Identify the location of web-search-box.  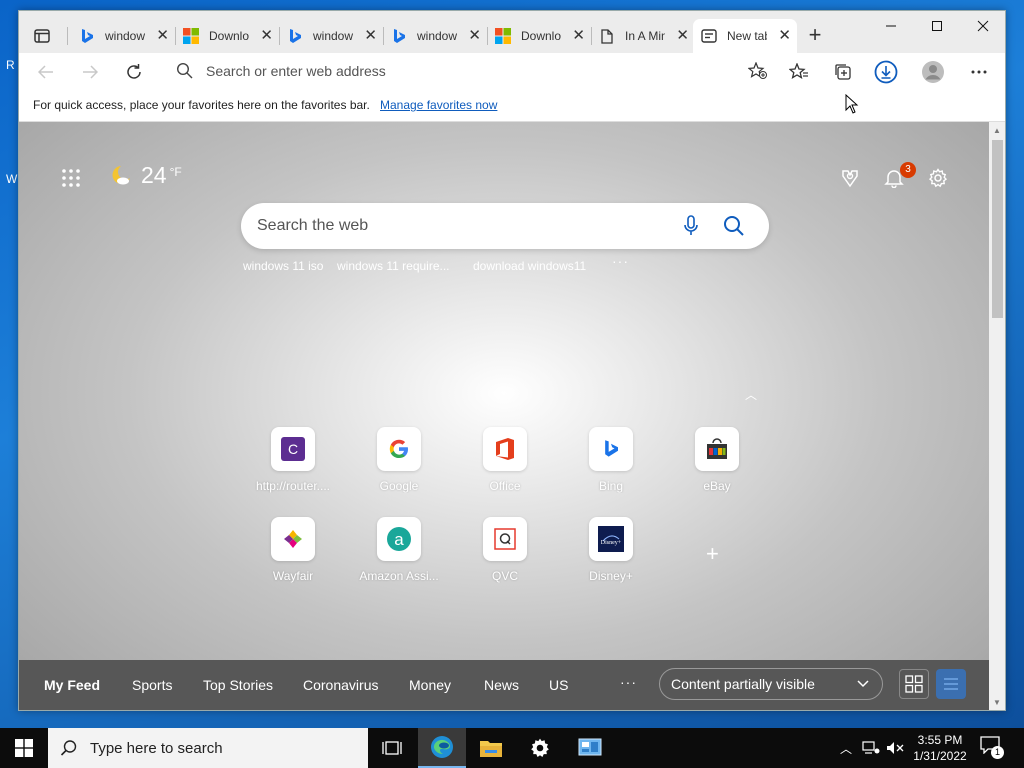
(505, 226).